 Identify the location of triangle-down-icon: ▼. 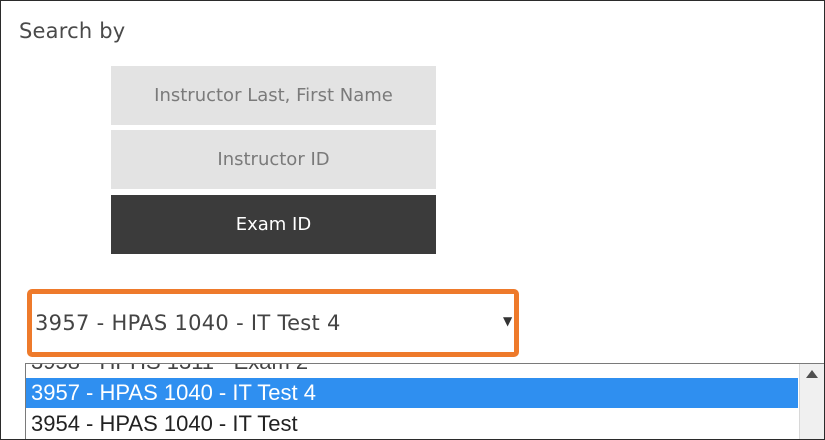
(508, 321).